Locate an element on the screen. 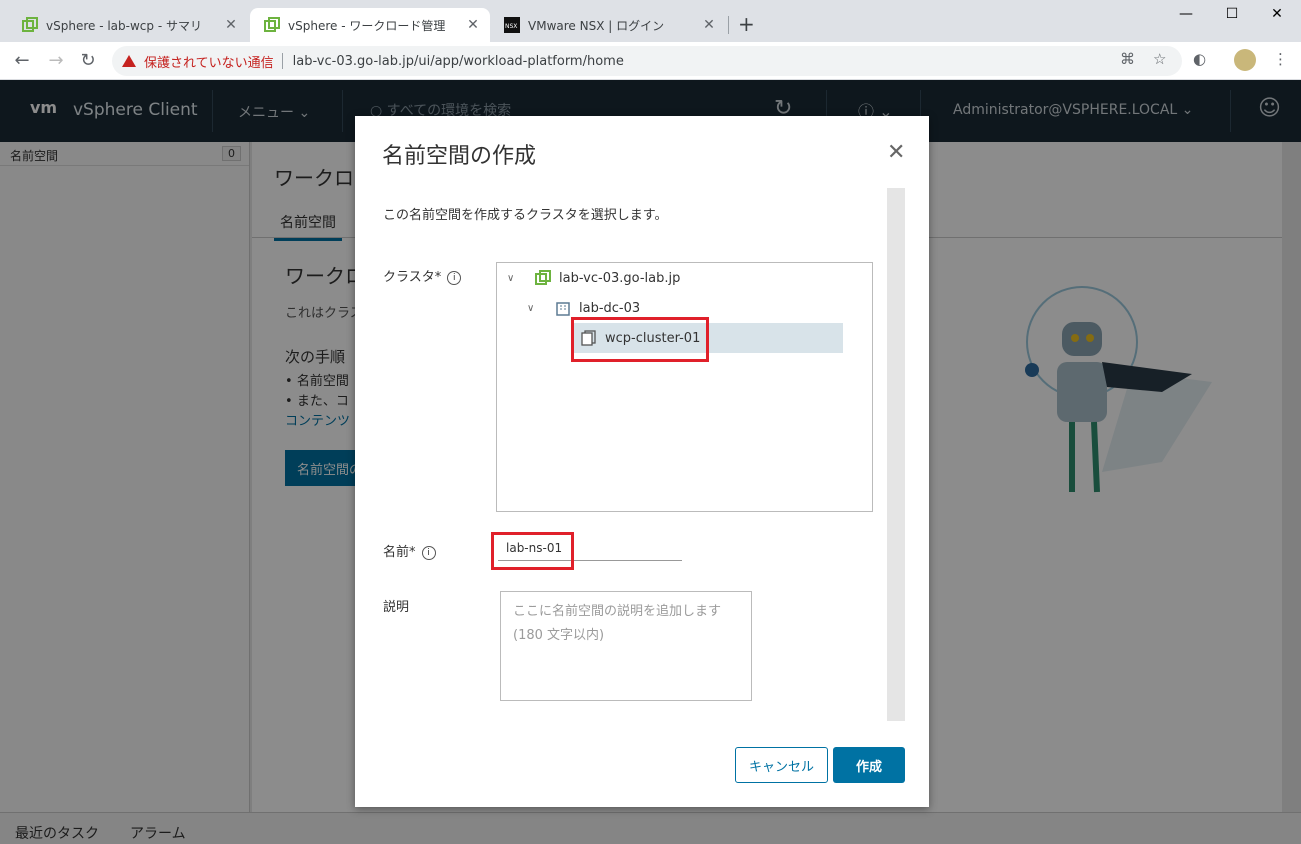  nsx-icon: NSX is located at coordinates (512, 25).